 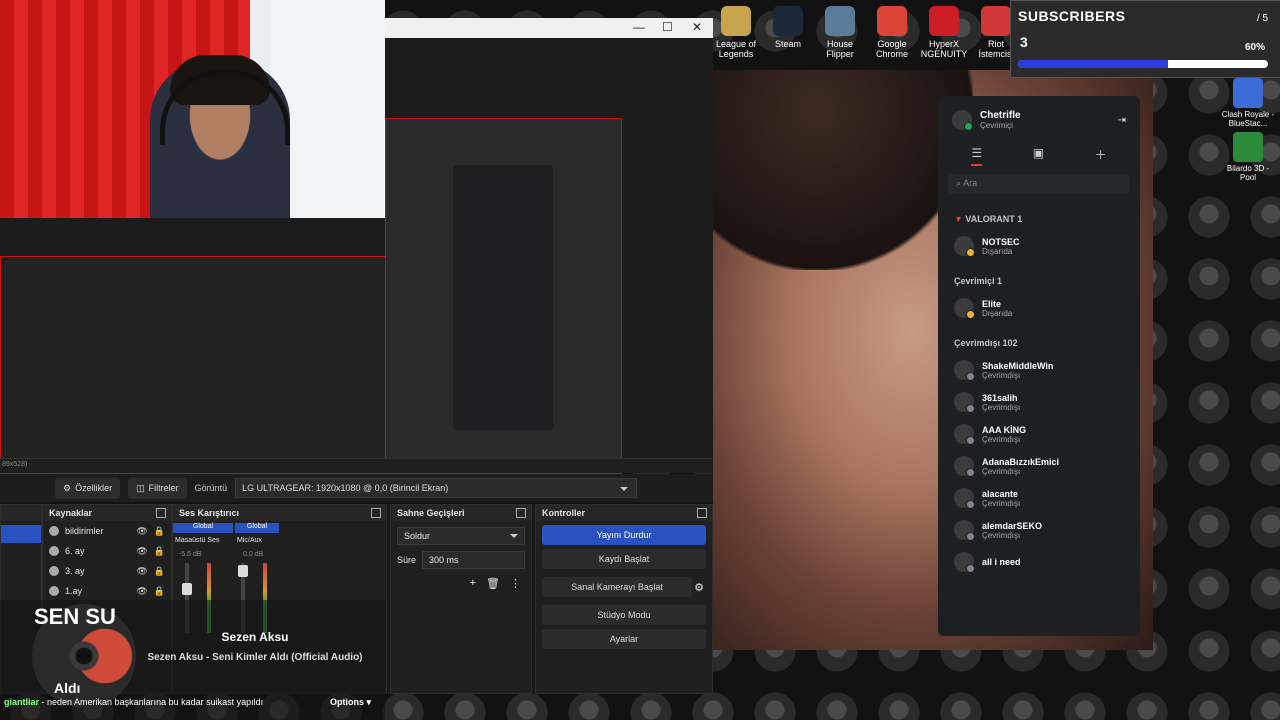 I want to click on subscribers-percent: 60%, so click(x=1255, y=47).